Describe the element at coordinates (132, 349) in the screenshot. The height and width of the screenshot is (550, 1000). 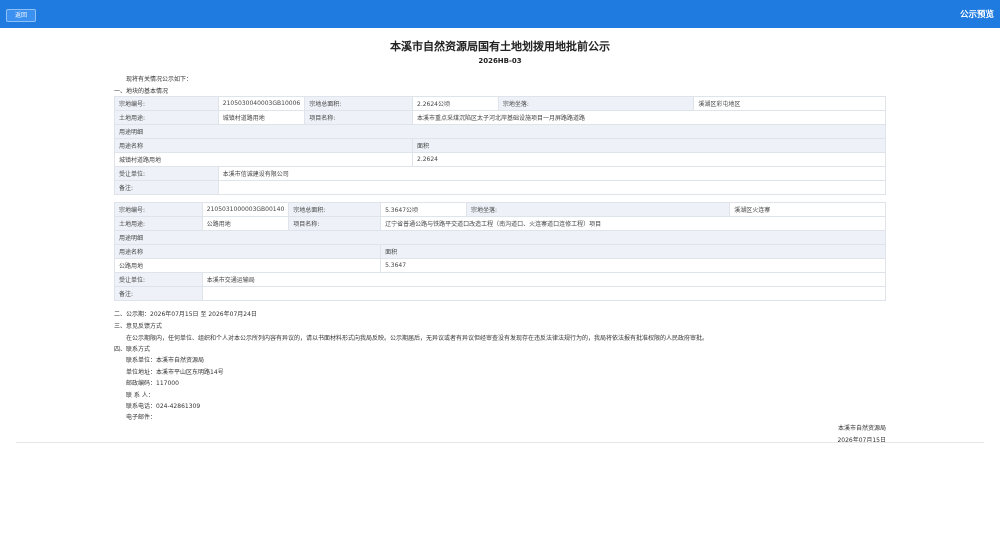
I see `section-heading: 四、联系方式` at that location.